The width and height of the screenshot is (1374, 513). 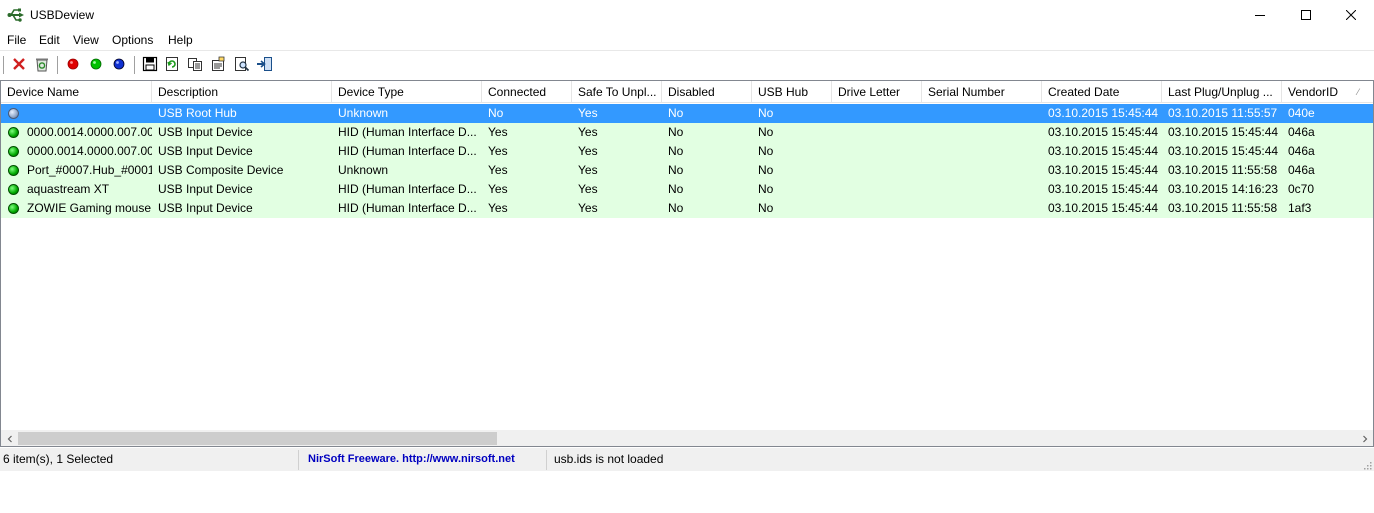 I want to click on column-header-device-name: Device Name, so click(x=76, y=92).